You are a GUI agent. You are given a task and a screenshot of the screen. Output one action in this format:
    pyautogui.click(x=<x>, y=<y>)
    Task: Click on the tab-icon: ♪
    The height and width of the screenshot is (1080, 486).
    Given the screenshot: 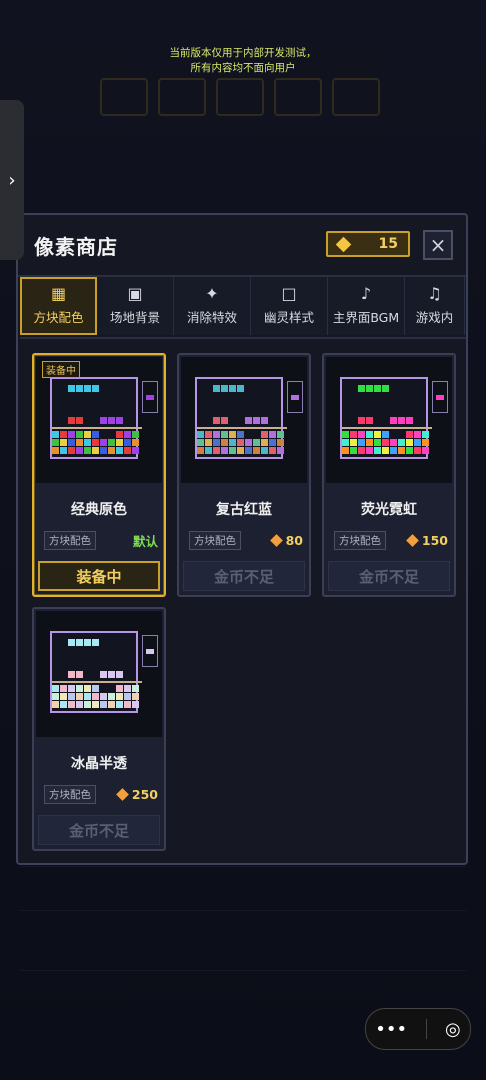 What is the action you would take?
    pyautogui.click(x=366, y=293)
    